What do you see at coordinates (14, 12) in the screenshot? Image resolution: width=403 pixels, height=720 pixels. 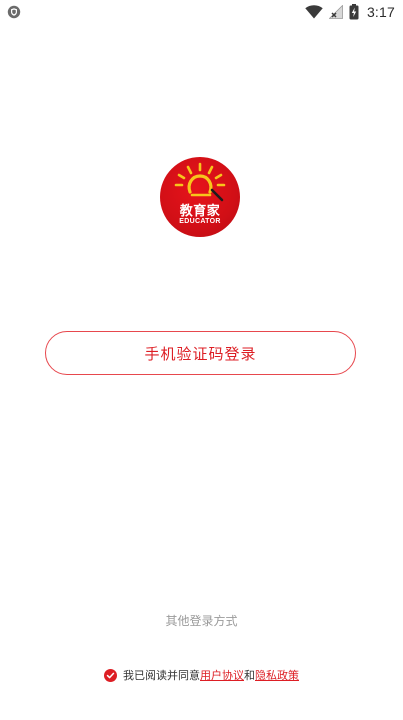 I see `shield-icon` at bounding box center [14, 12].